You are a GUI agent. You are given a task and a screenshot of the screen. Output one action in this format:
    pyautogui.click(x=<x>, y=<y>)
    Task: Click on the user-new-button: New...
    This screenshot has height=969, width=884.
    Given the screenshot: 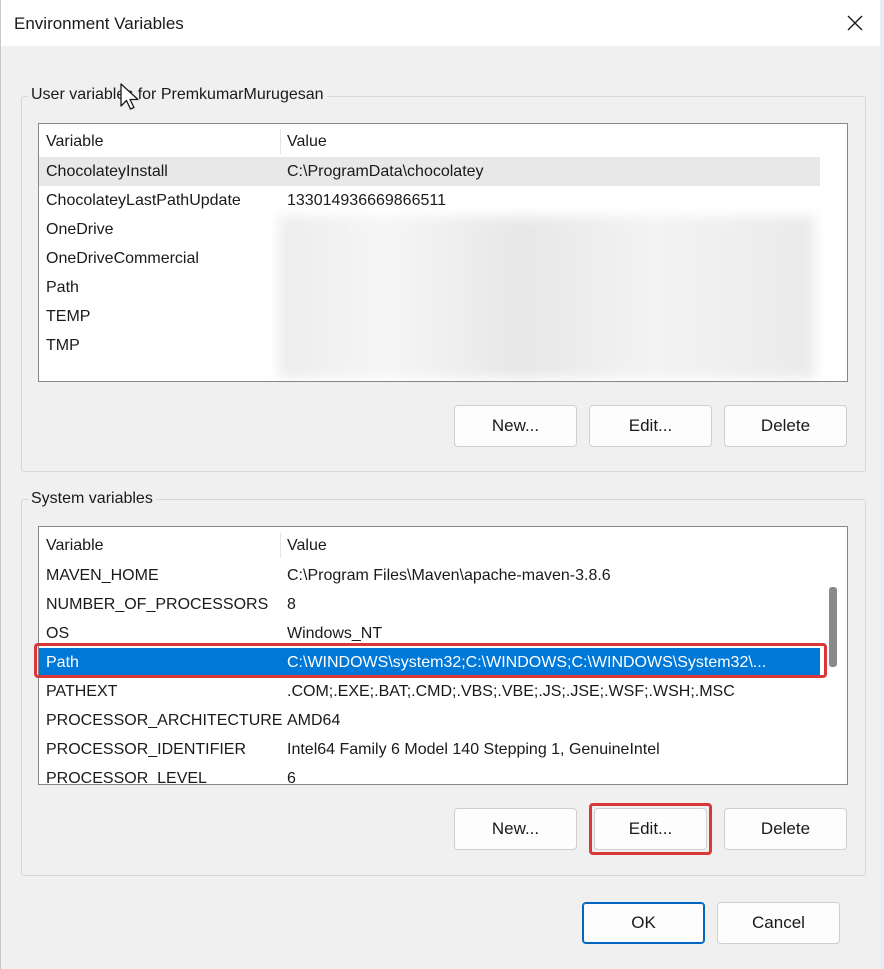 What is the action you would take?
    pyautogui.click(x=515, y=426)
    